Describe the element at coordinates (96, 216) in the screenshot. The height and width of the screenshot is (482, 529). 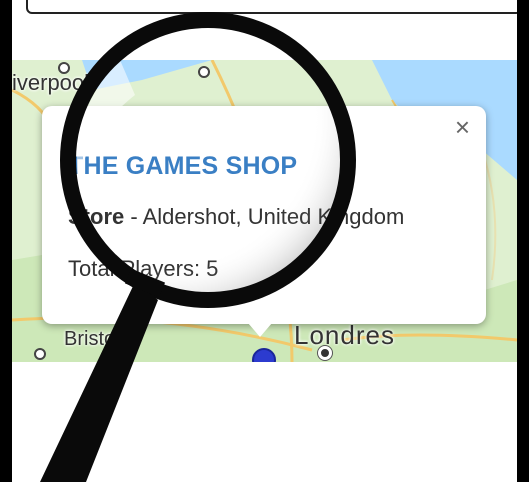
I see `store-type-label: Store` at that location.